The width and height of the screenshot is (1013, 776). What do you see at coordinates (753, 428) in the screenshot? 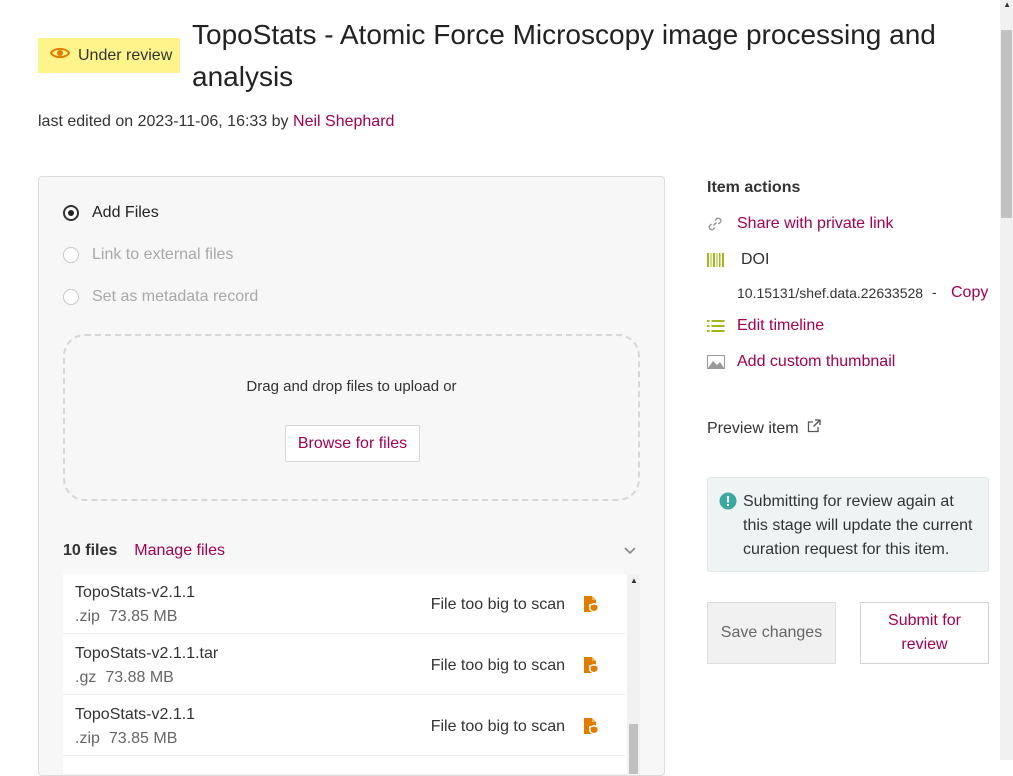
I see `preview-item-label: Preview item` at bounding box center [753, 428].